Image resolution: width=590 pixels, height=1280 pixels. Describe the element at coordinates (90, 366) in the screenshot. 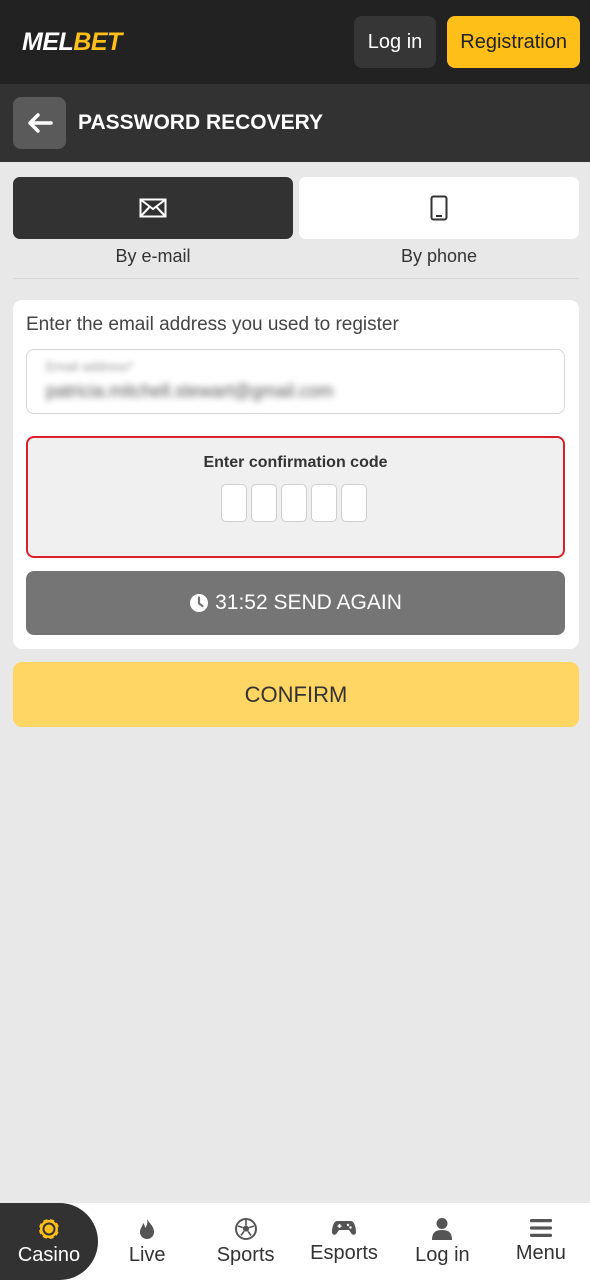

I see `email-field-label: Email address*` at that location.